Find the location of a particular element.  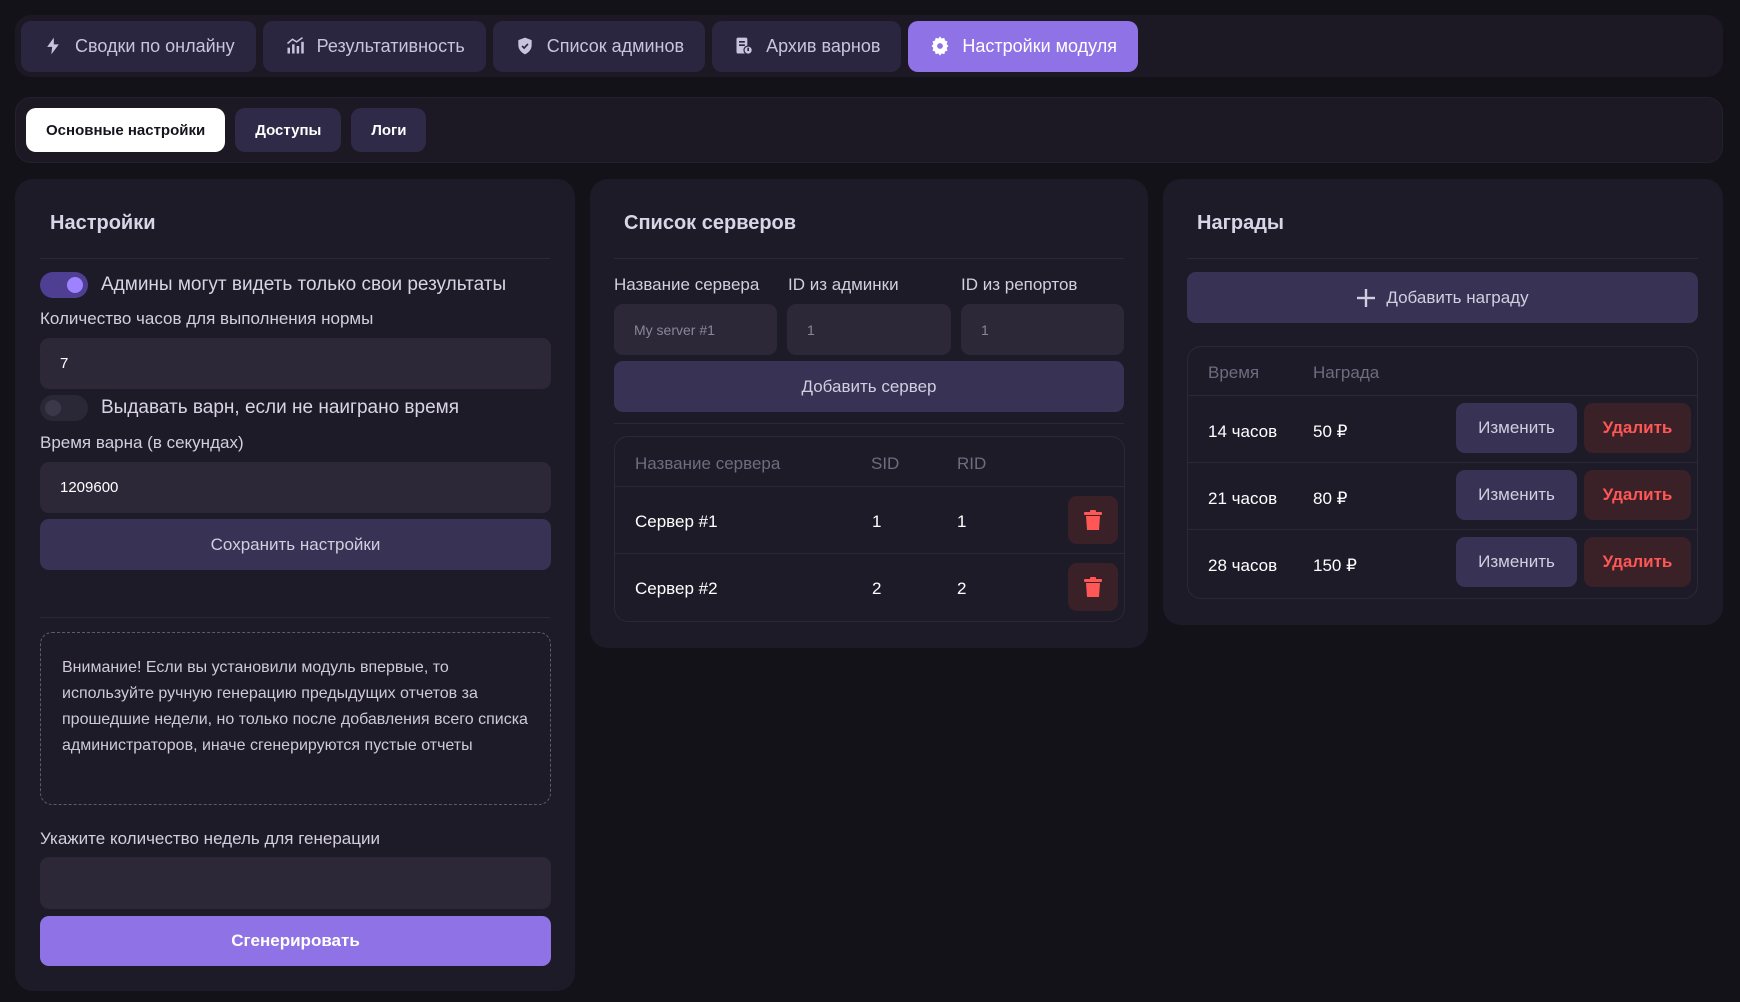

weeks-label: Укажите количество недель для генерации is located at coordinates (210, 838).